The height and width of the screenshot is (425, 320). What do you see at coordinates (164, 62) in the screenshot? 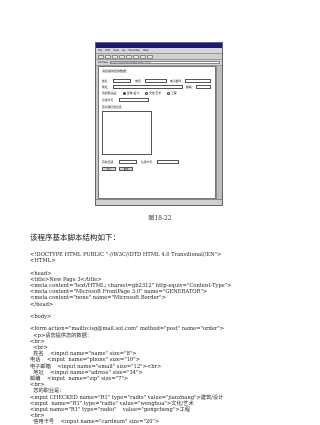
I see `address-input: D:\My Documents\New Page 3.htm` at bounding box center [164, 62].